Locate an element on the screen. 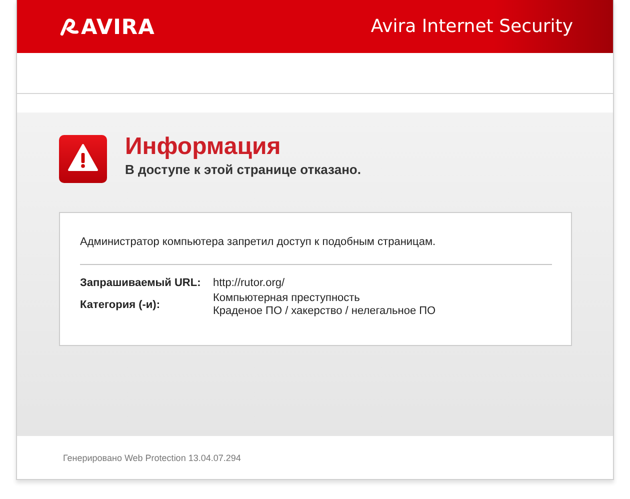 This screenshot has width=630, height=499. product-name: Avira Internet Security is located at coordinates (471, 26).